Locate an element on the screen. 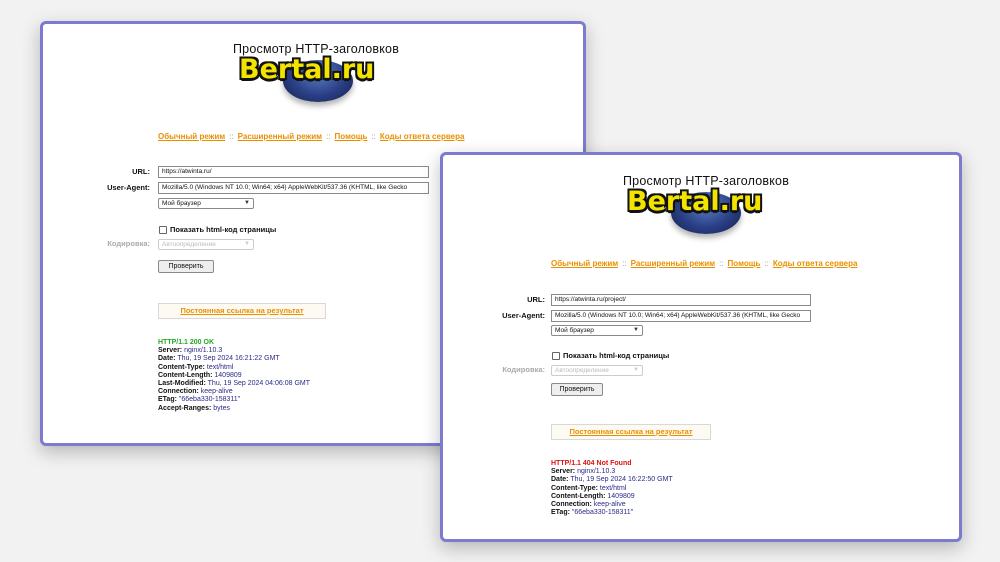 Image resolution: width=1000 pixels, height=562 pixels. header-value: Thu, 19 Sep 2024 16:22:50 GMT is located at coordinates (621, 480).